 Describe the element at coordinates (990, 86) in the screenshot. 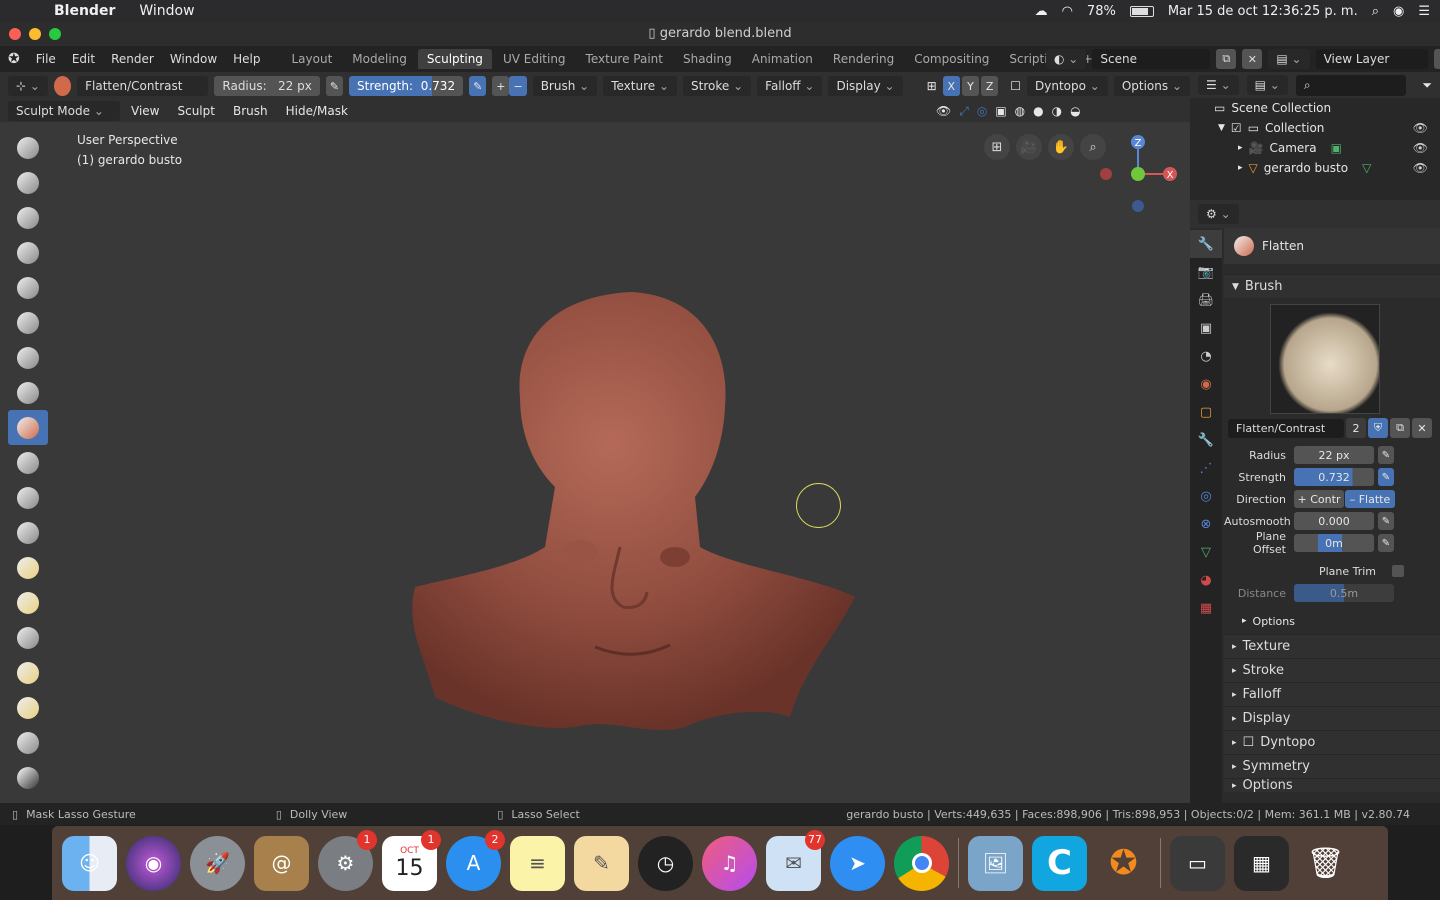

I see `mirror-z-toggle: Z` at that location.